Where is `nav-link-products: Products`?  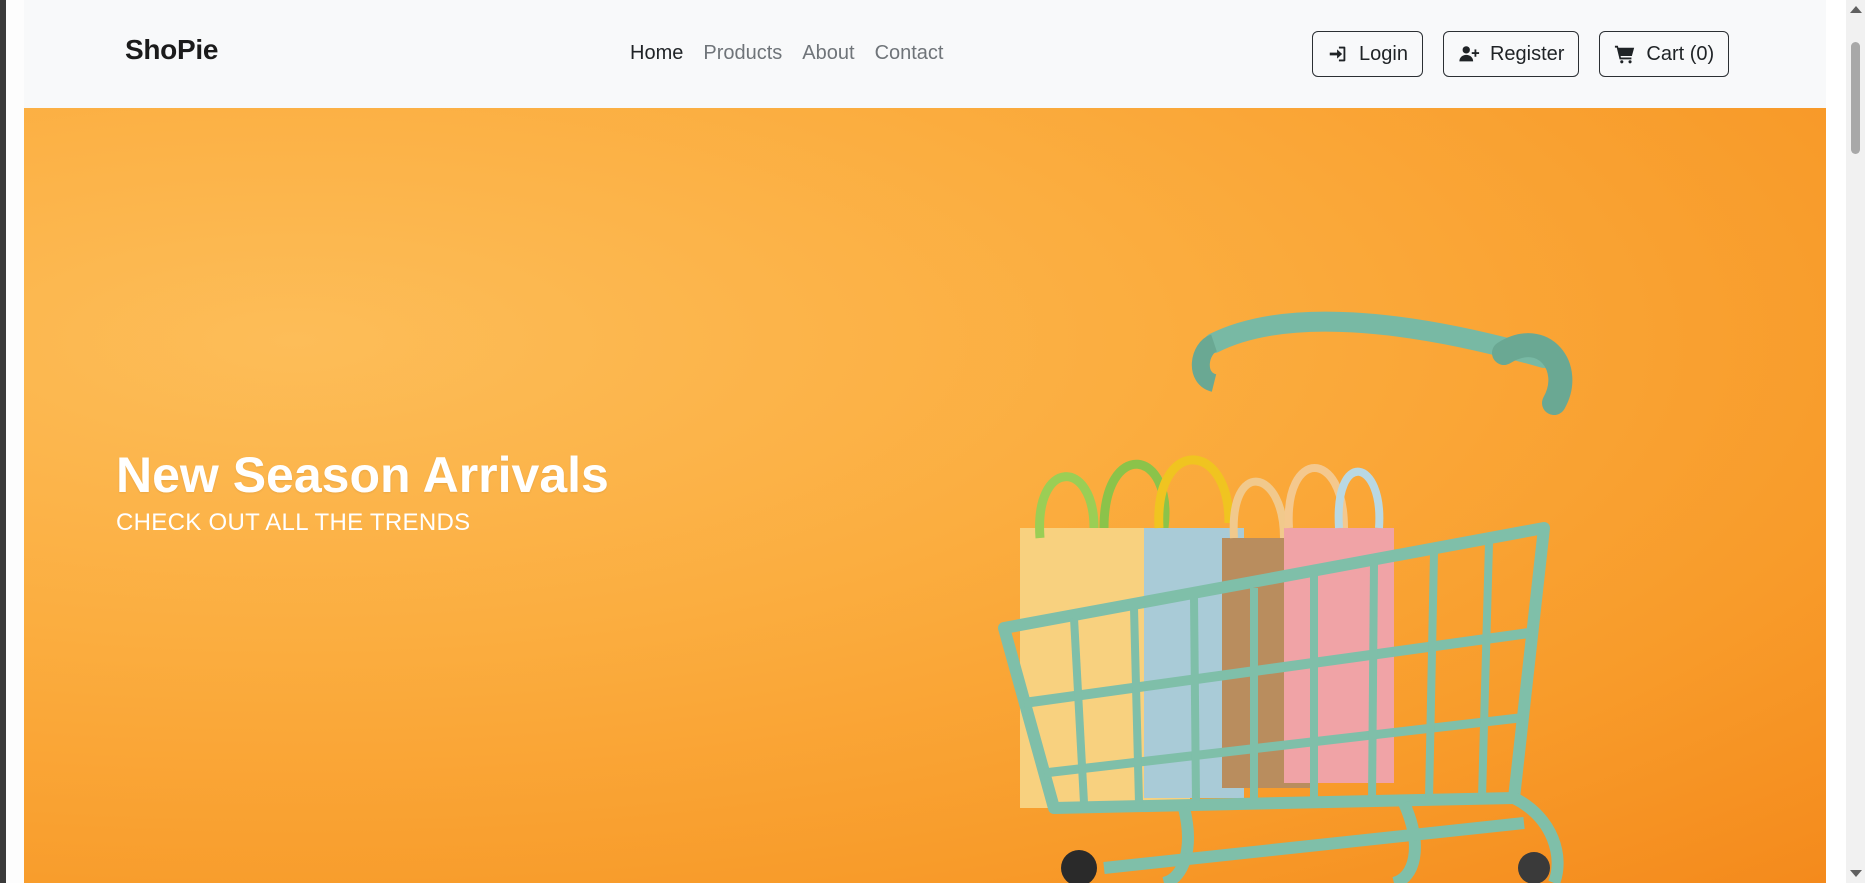 nav-link-products: Products is located at coordinates (742, 53).